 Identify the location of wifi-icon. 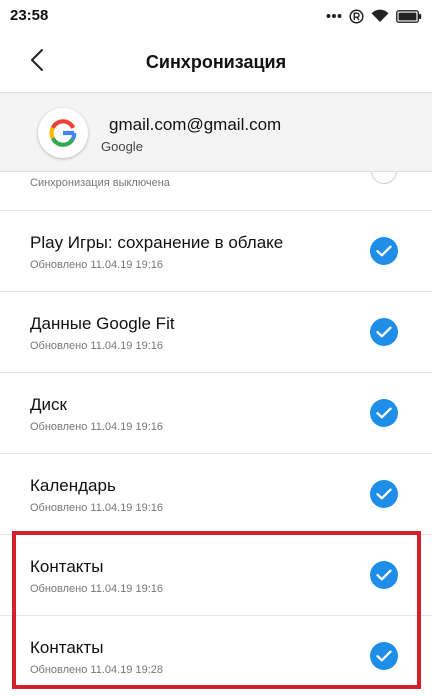
(380, 16).